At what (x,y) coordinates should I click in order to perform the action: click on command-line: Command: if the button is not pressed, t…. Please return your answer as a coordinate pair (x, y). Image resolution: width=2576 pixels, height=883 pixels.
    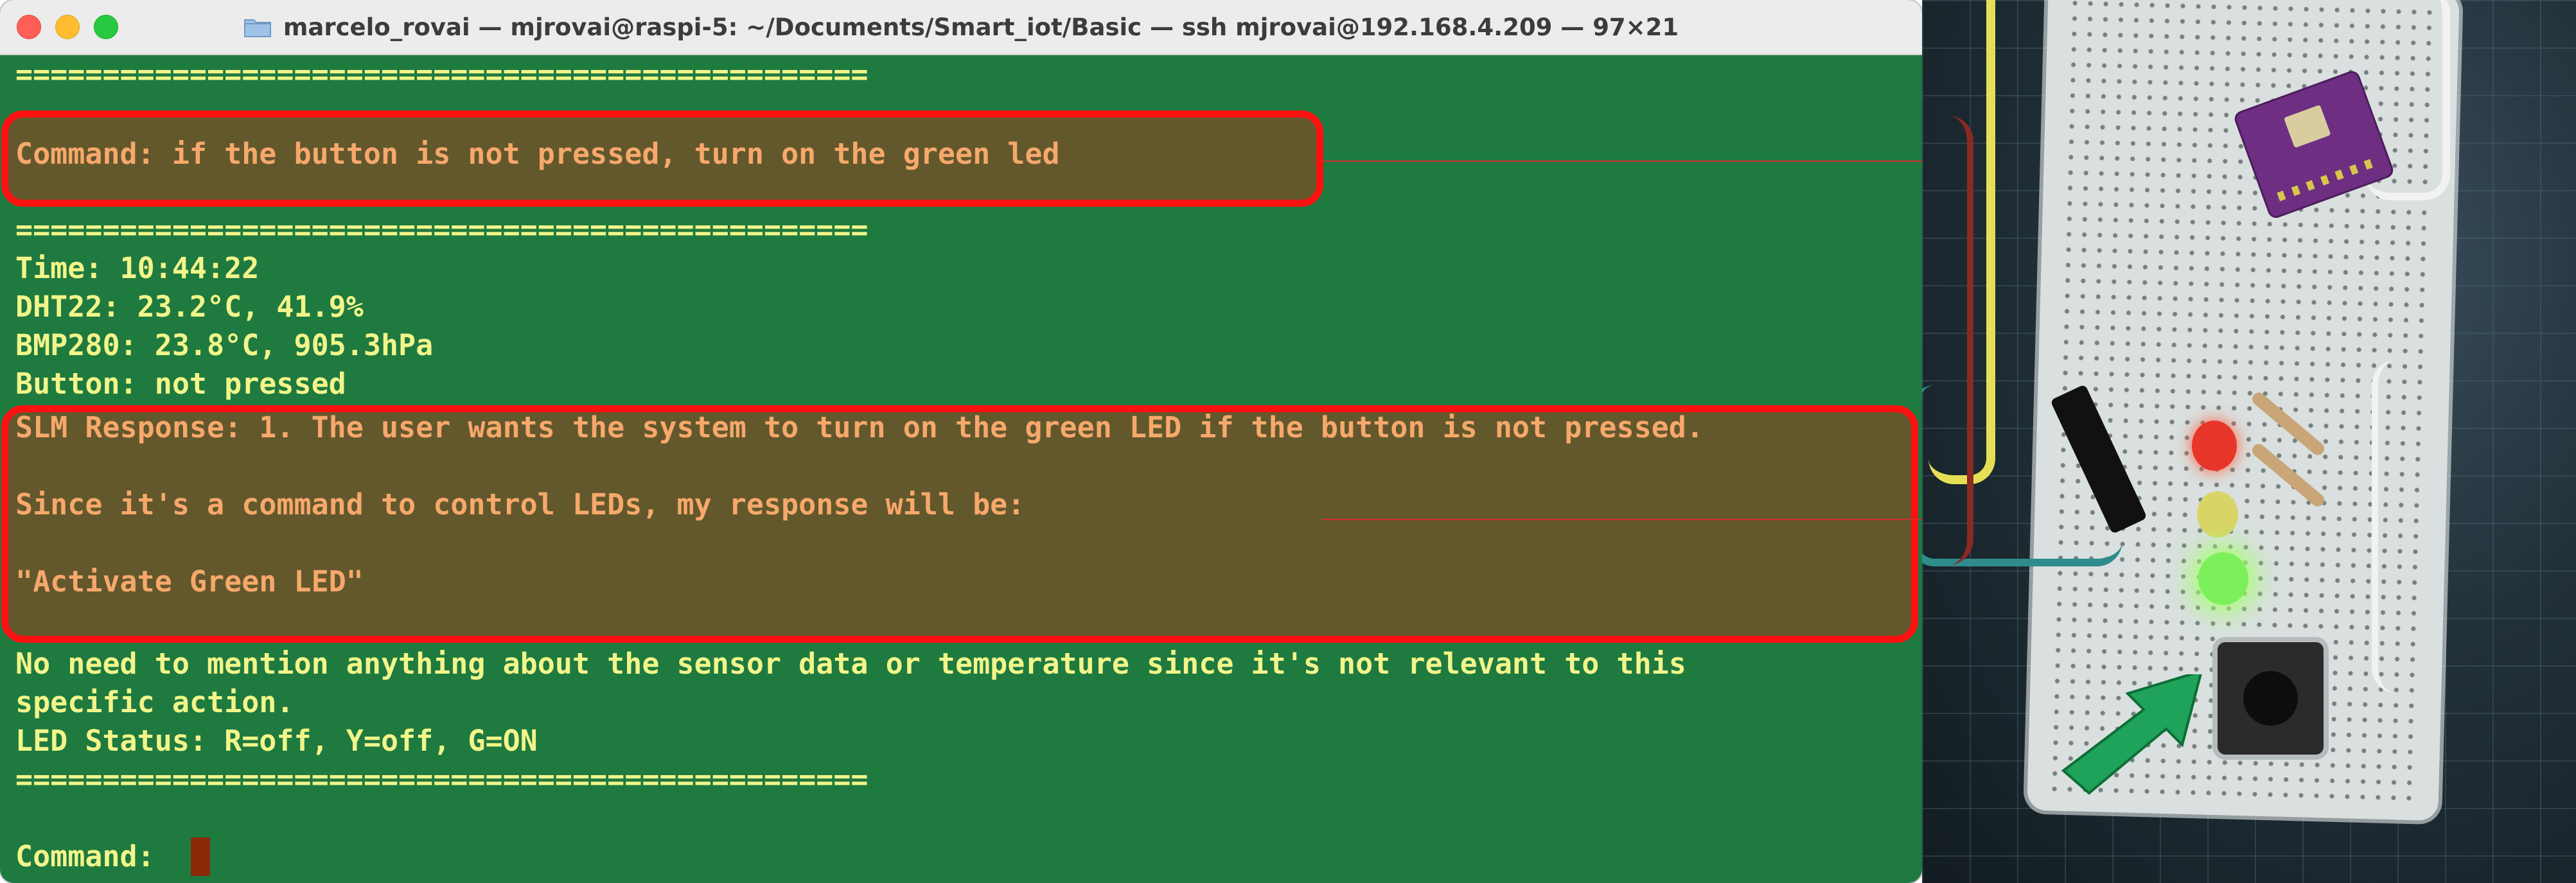
    Looking at the image, I should click on (537, 154).